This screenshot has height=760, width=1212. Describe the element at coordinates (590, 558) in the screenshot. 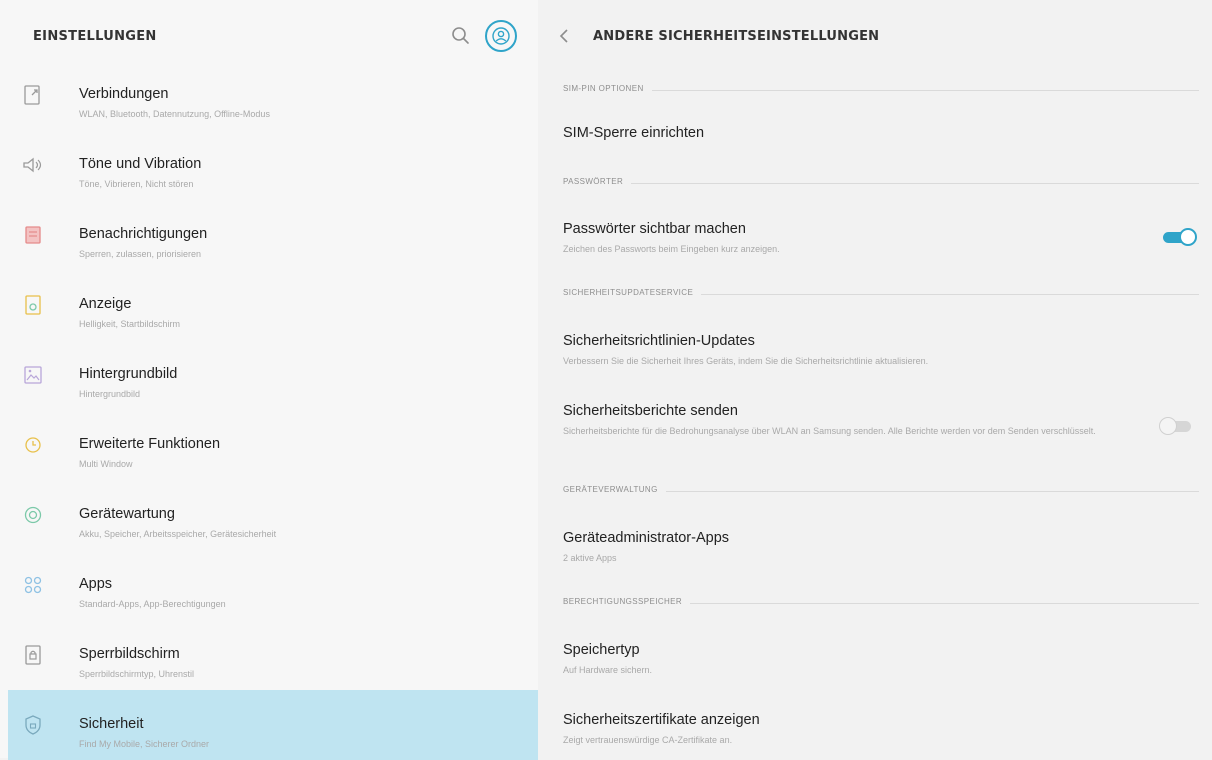

I see `row-subtitle: 2 aktive Apps` at that location.